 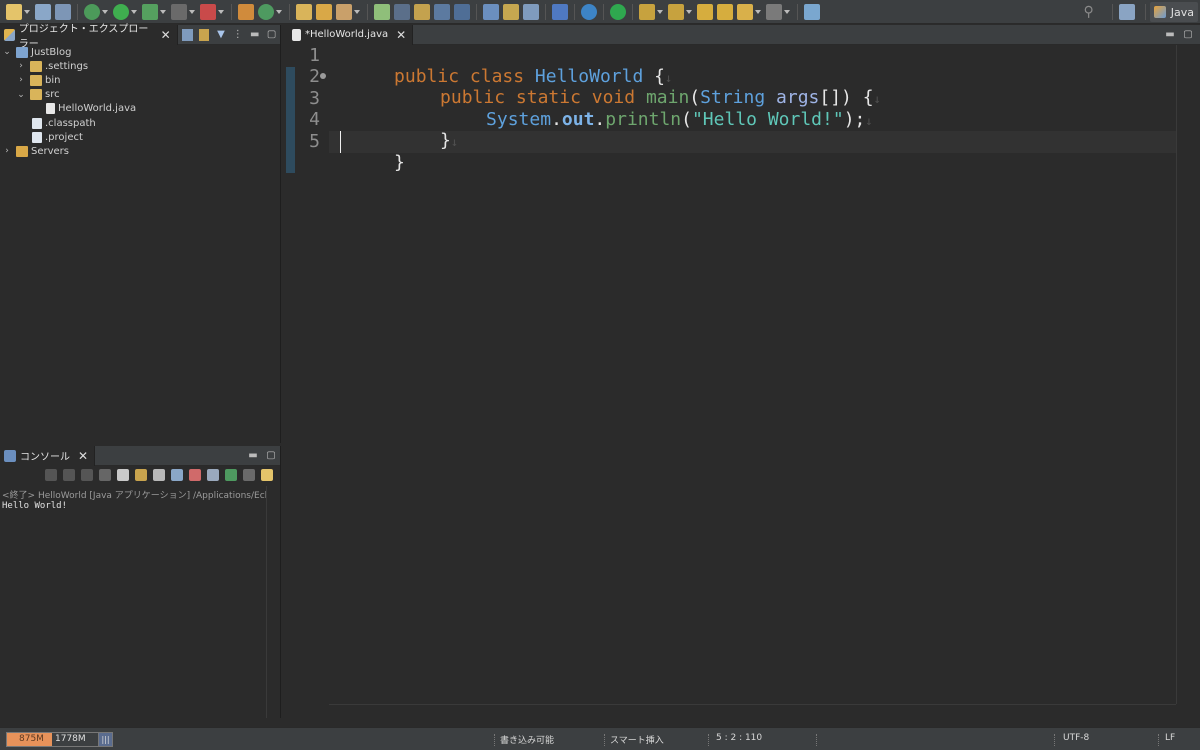 I want to click on line-delimiter-status: LF, so click(x=1170, y=738).